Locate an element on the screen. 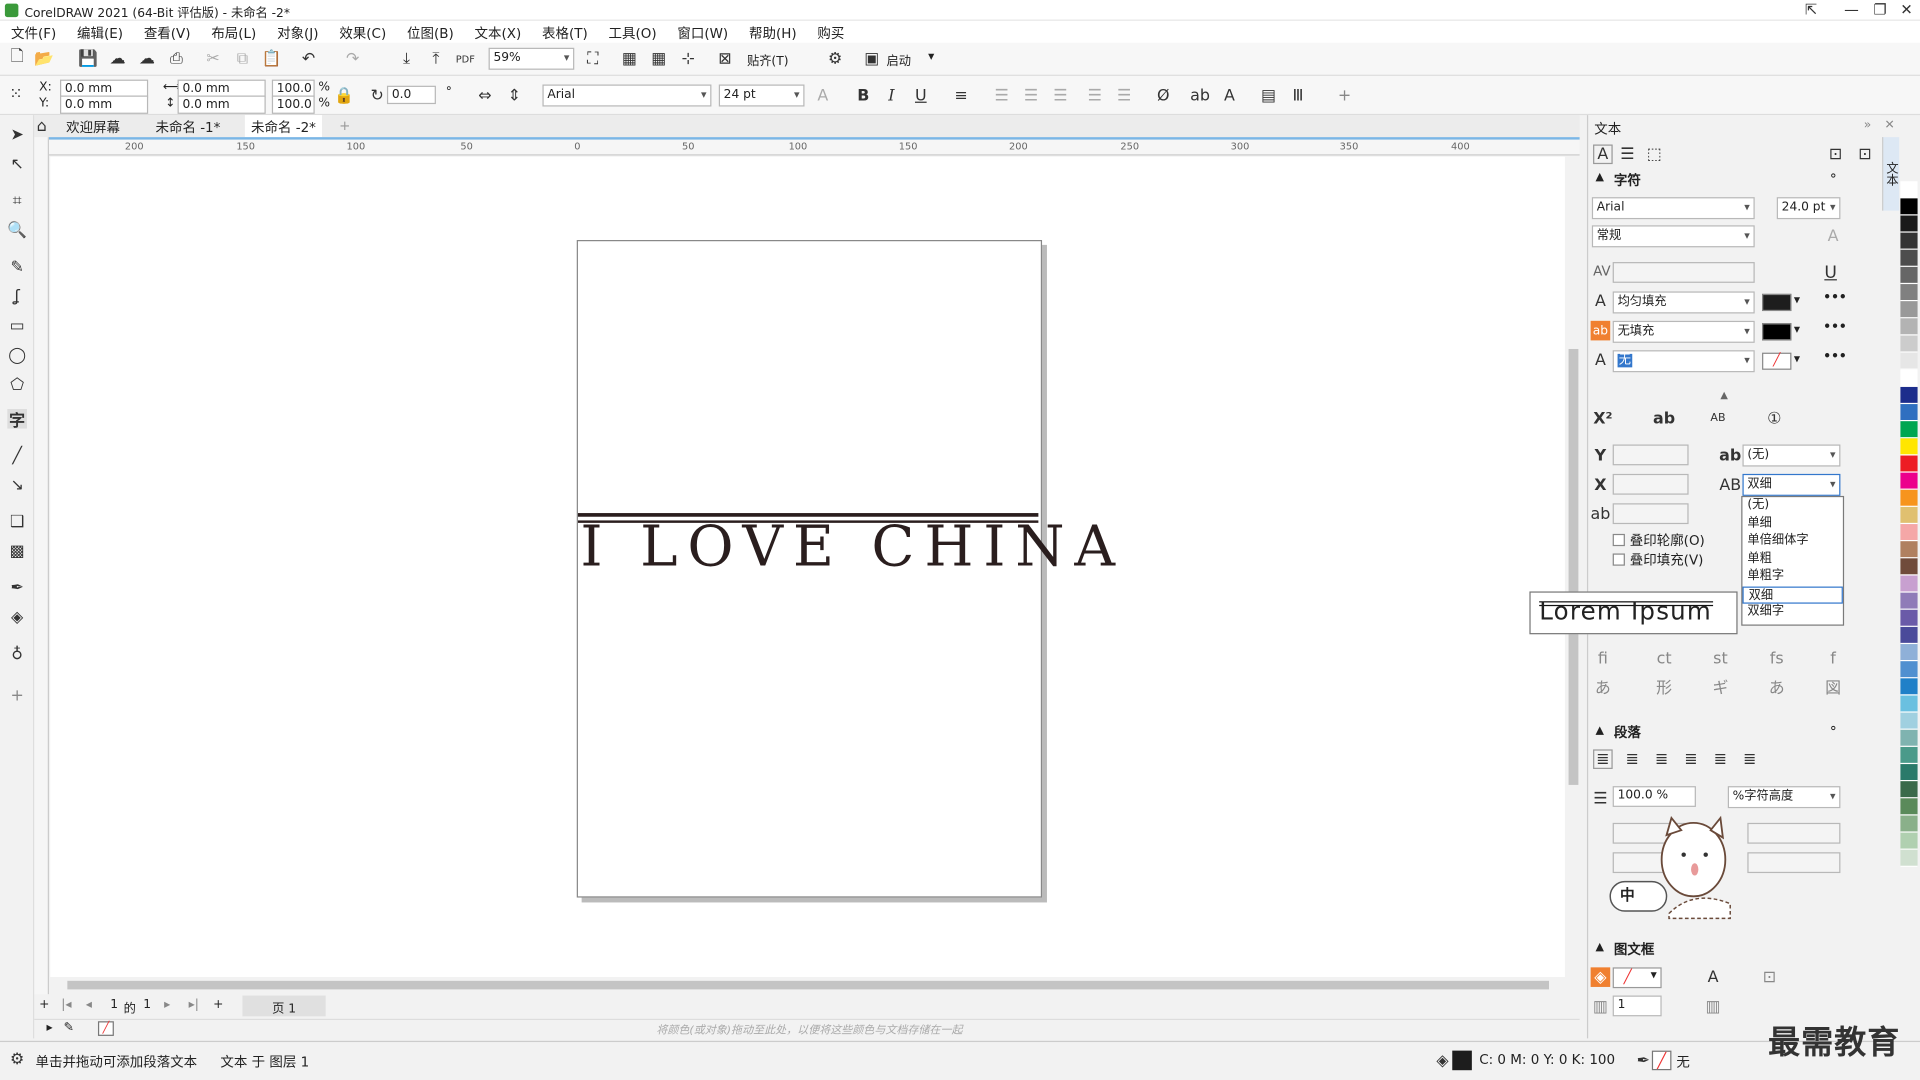 Image resolution: width=1920 pixels, height=1080 pixels. polygon-tool-icon: ⬠ is located at coordinates (17, 385).